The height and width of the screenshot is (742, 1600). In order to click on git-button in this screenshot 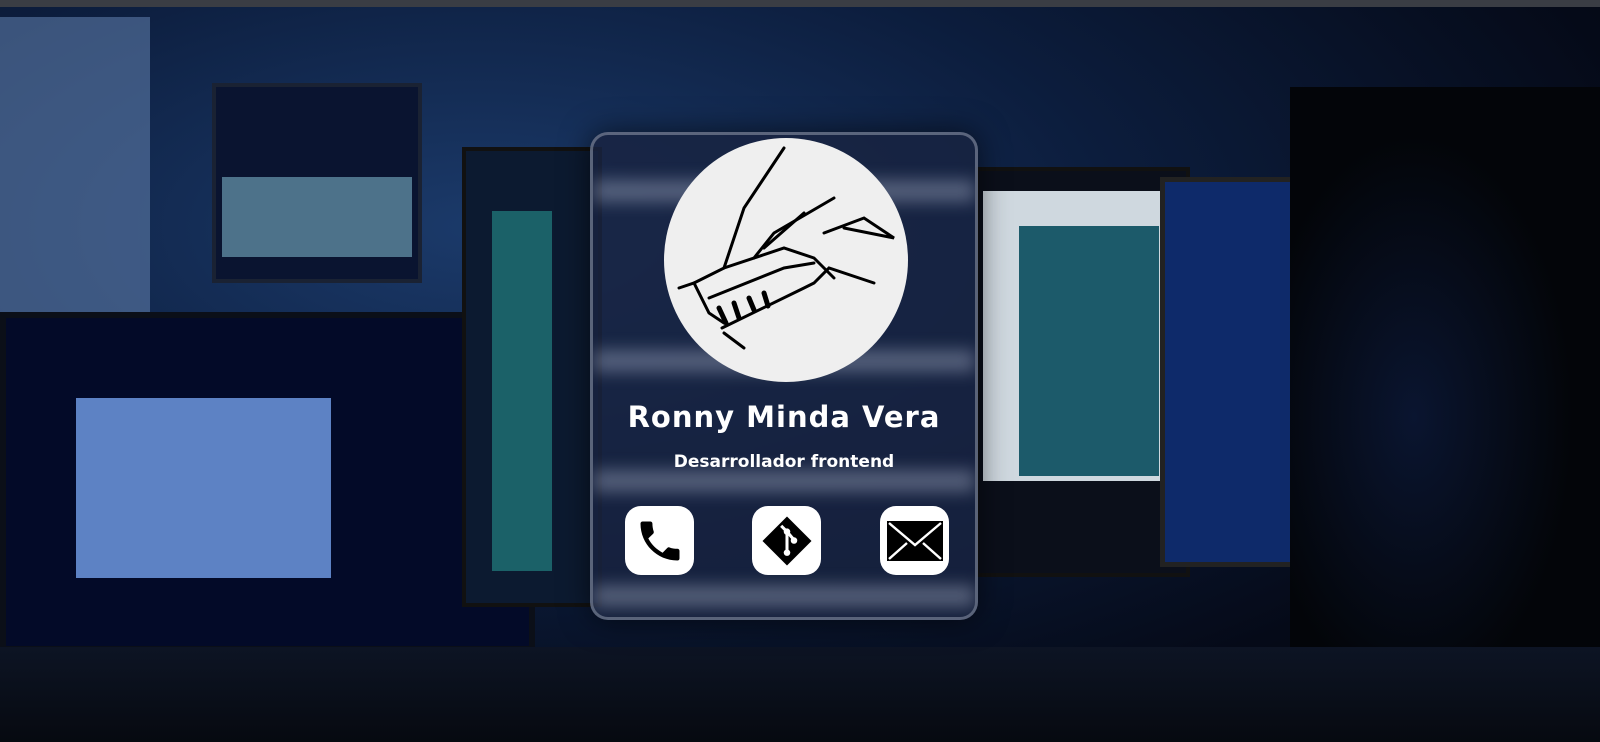, I will do `click(786, 540)`.